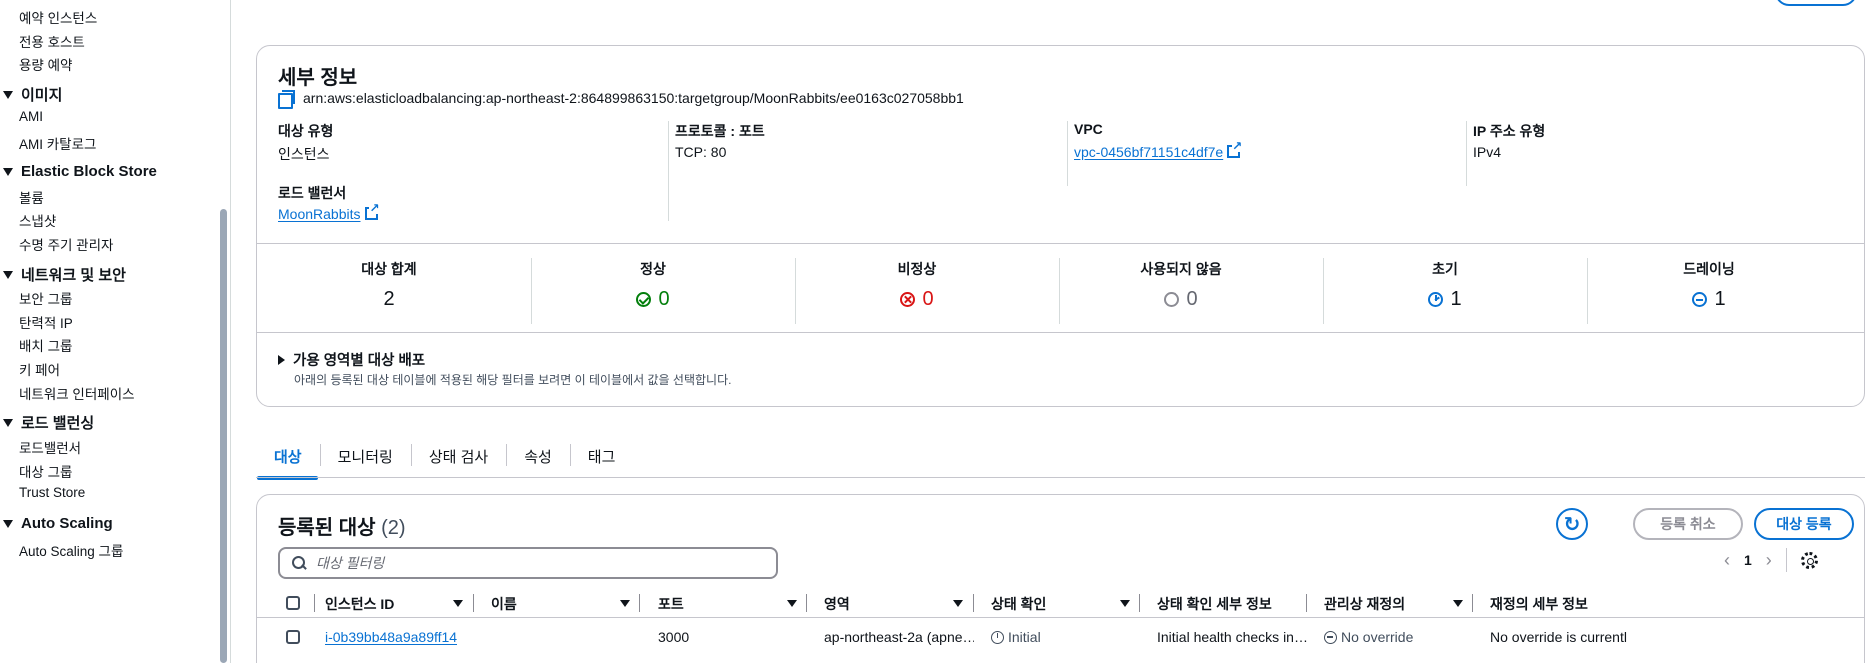 Image resolution: width=1865 pixels, height=663 pixels. Describe the element at coordinates (77, 393) in the screenshot. I see `sidebar-item-network-interfaces: 네트워크 인터페이스` at that location.